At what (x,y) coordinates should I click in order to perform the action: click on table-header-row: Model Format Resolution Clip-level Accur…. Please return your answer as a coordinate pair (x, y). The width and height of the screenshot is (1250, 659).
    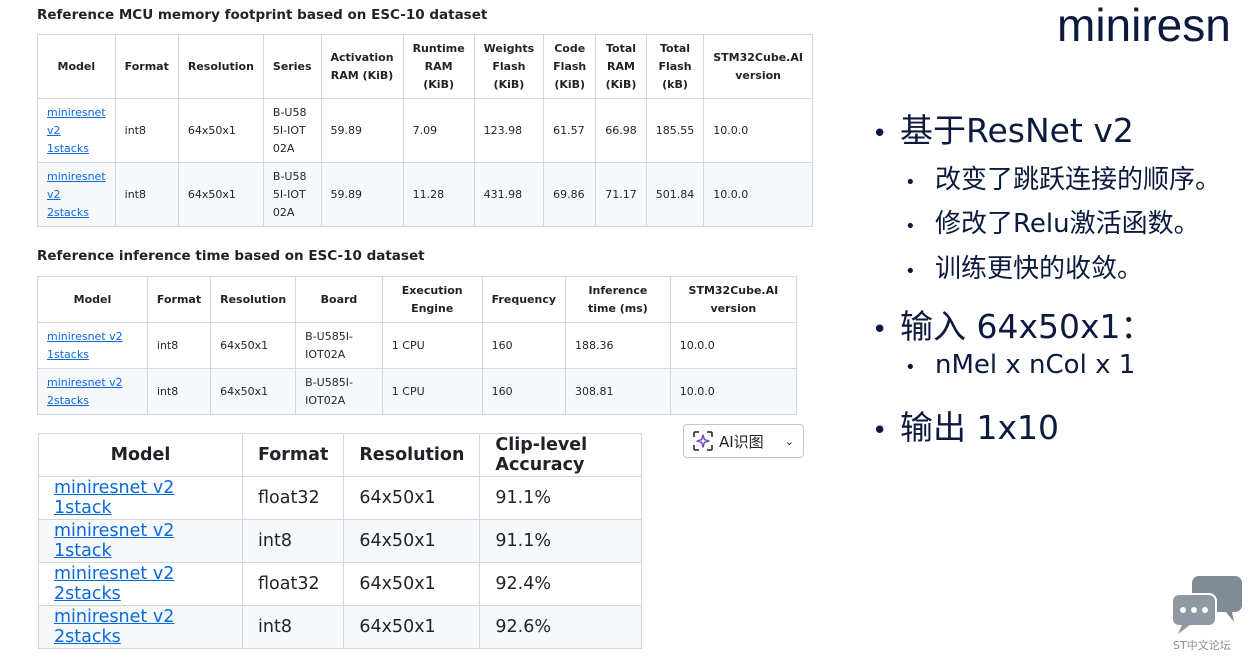
    Looking at the image, I should click on (340, 455).